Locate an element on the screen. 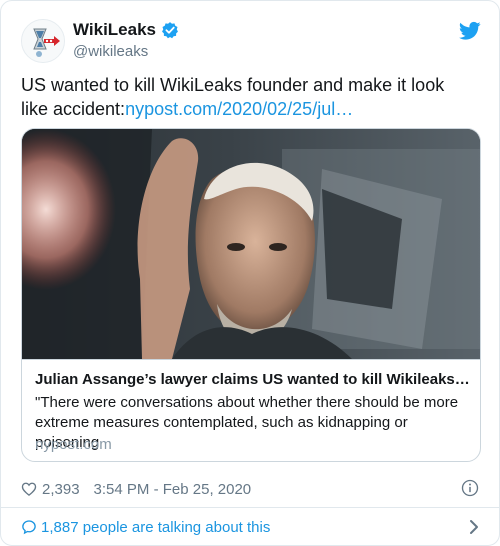 This screenshot has width=500, height=546. verified-badge-icon is located at coordinates (170, 30).